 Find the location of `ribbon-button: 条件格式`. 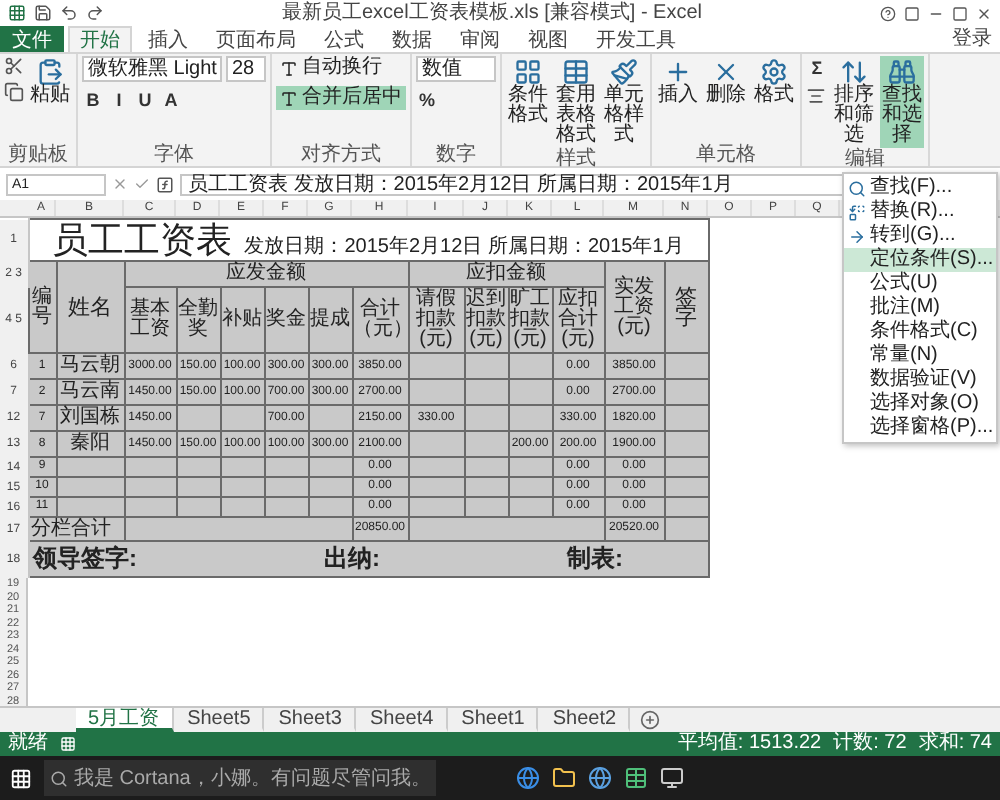

ribbon-button: 条件格式 is located at coordinates (528, 92).